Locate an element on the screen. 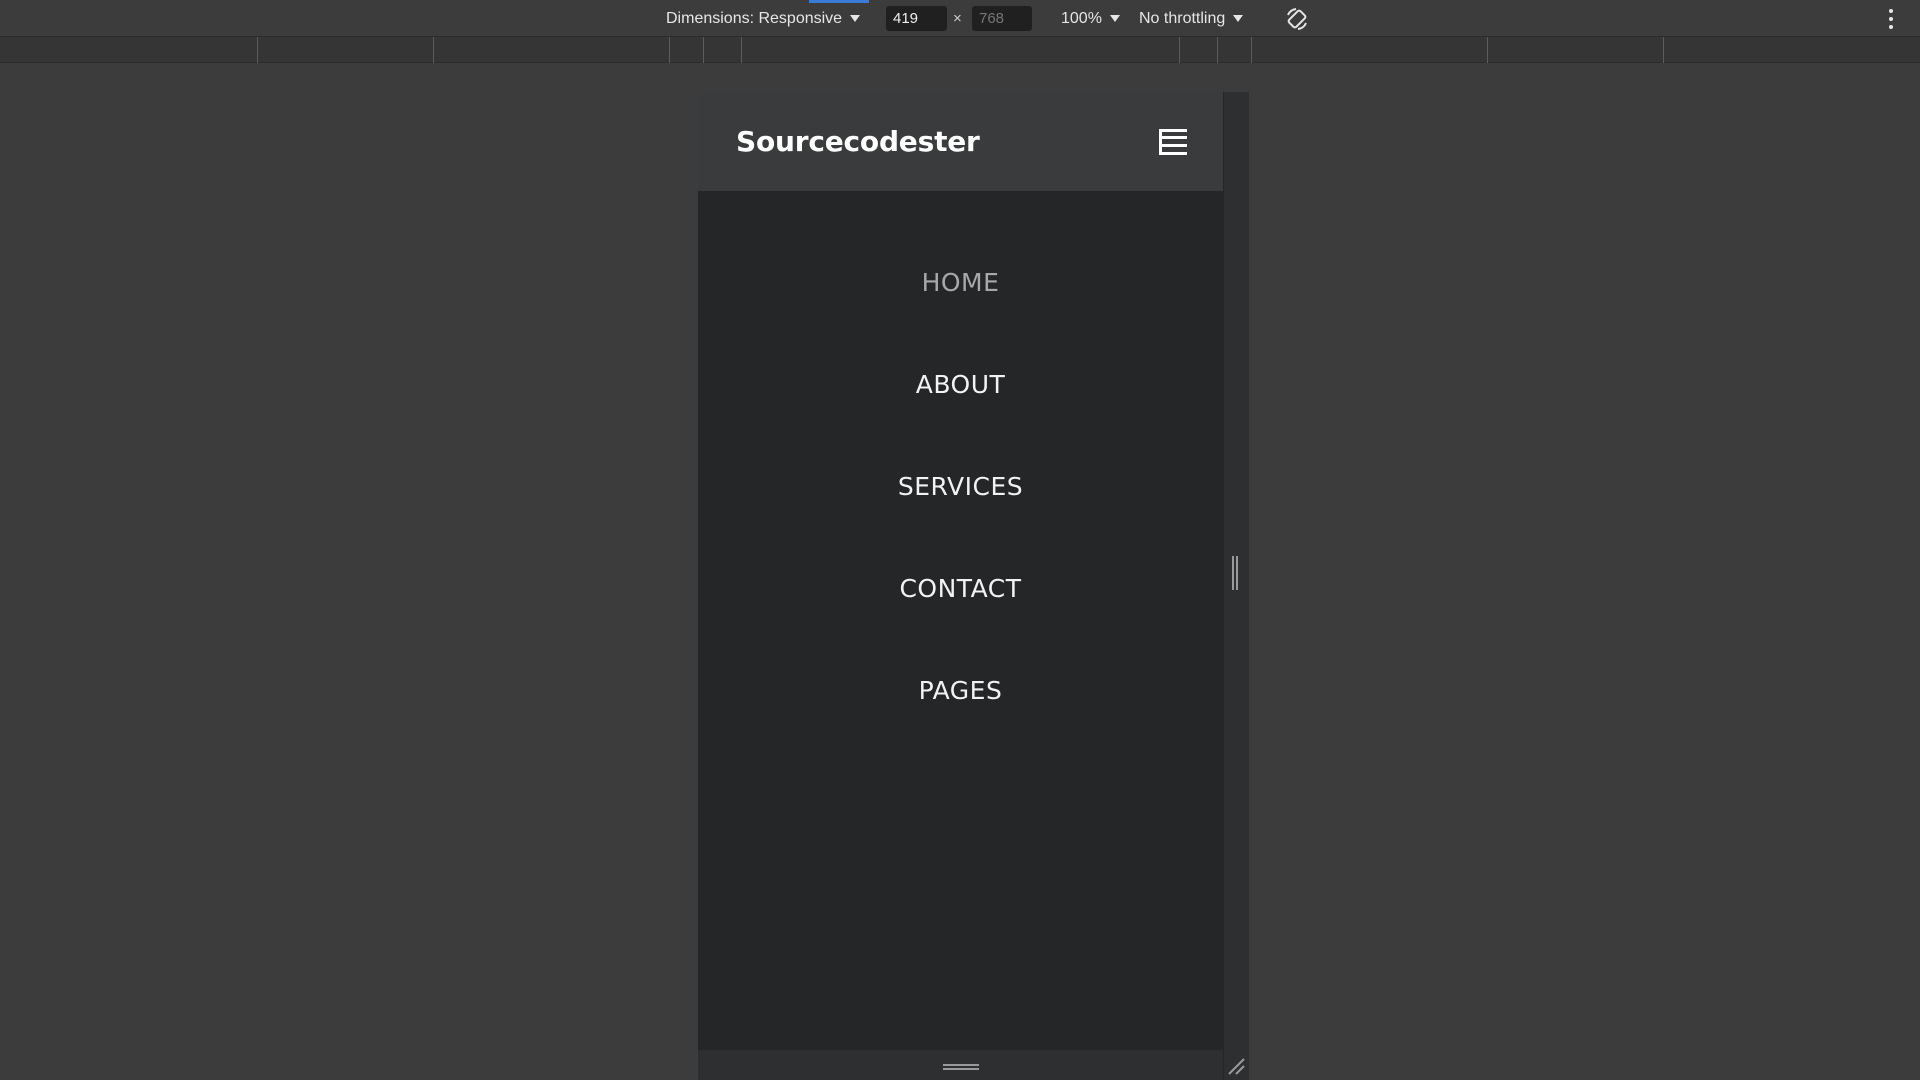 Image resolution: width=1920 pixels, height=1080 pixels. dimensions-label: Dimensions: Responsive is located at coordinates (754, 18).